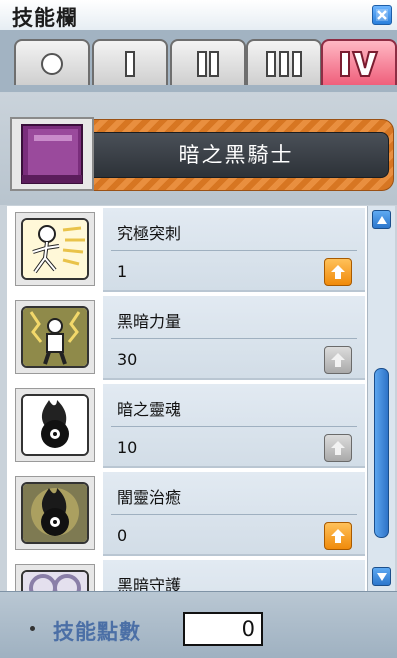  I want to click on tab-2nd-job, so click(208, 62).